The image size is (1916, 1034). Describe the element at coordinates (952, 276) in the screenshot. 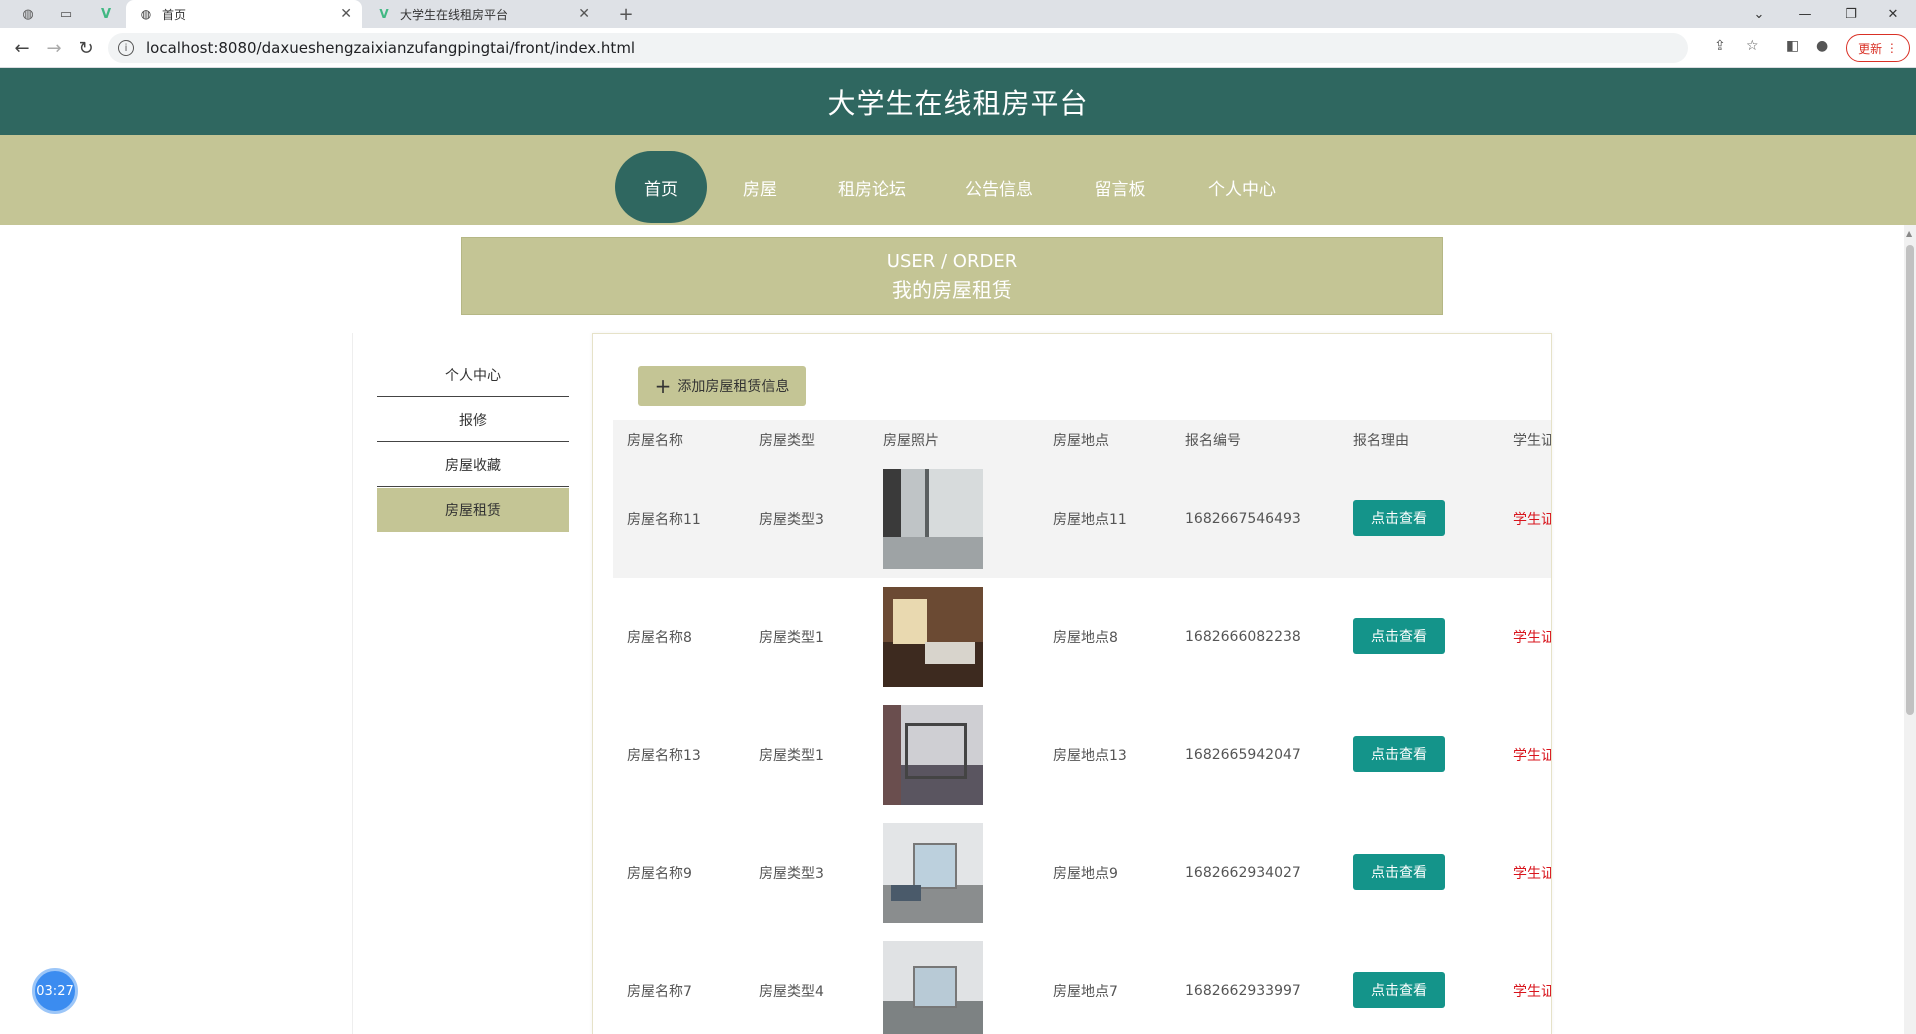

I see `page-banner: USER / ORDER 我的房屋租赁` at that location.